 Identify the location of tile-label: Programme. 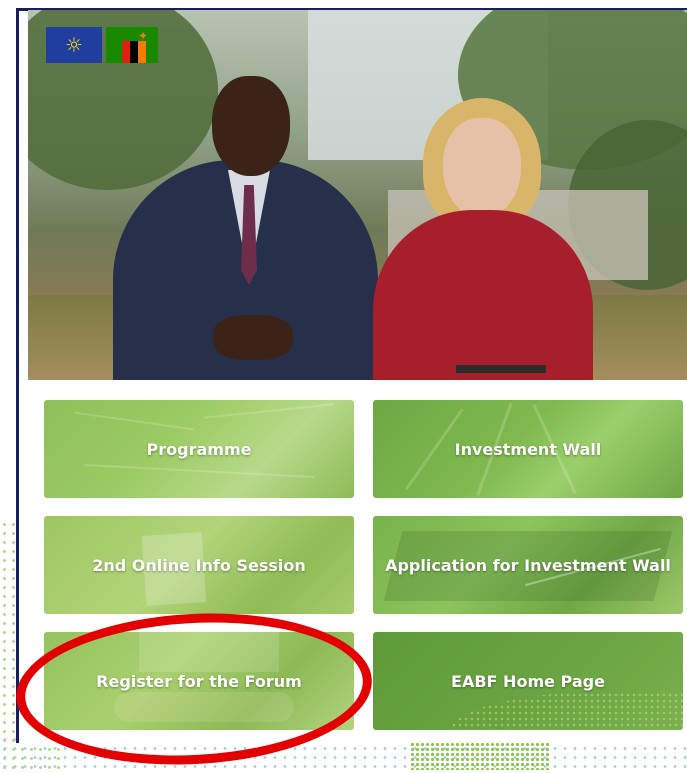
(199, 449).